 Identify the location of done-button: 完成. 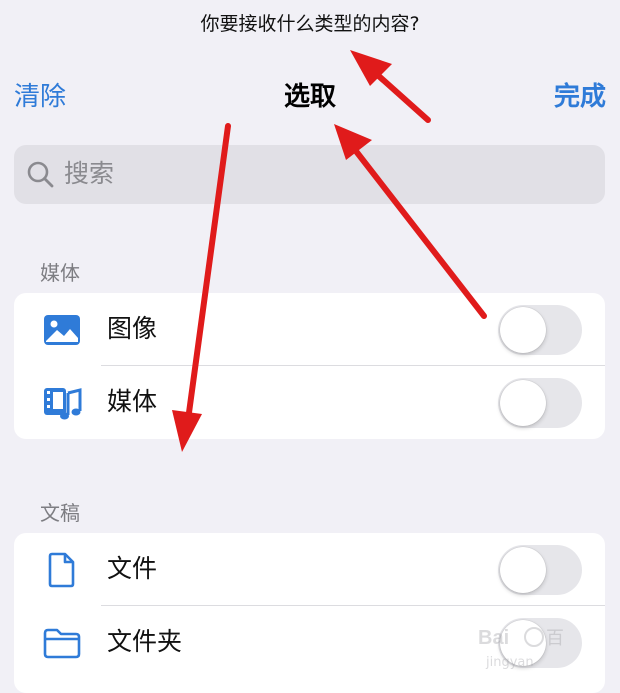
(580, 97).